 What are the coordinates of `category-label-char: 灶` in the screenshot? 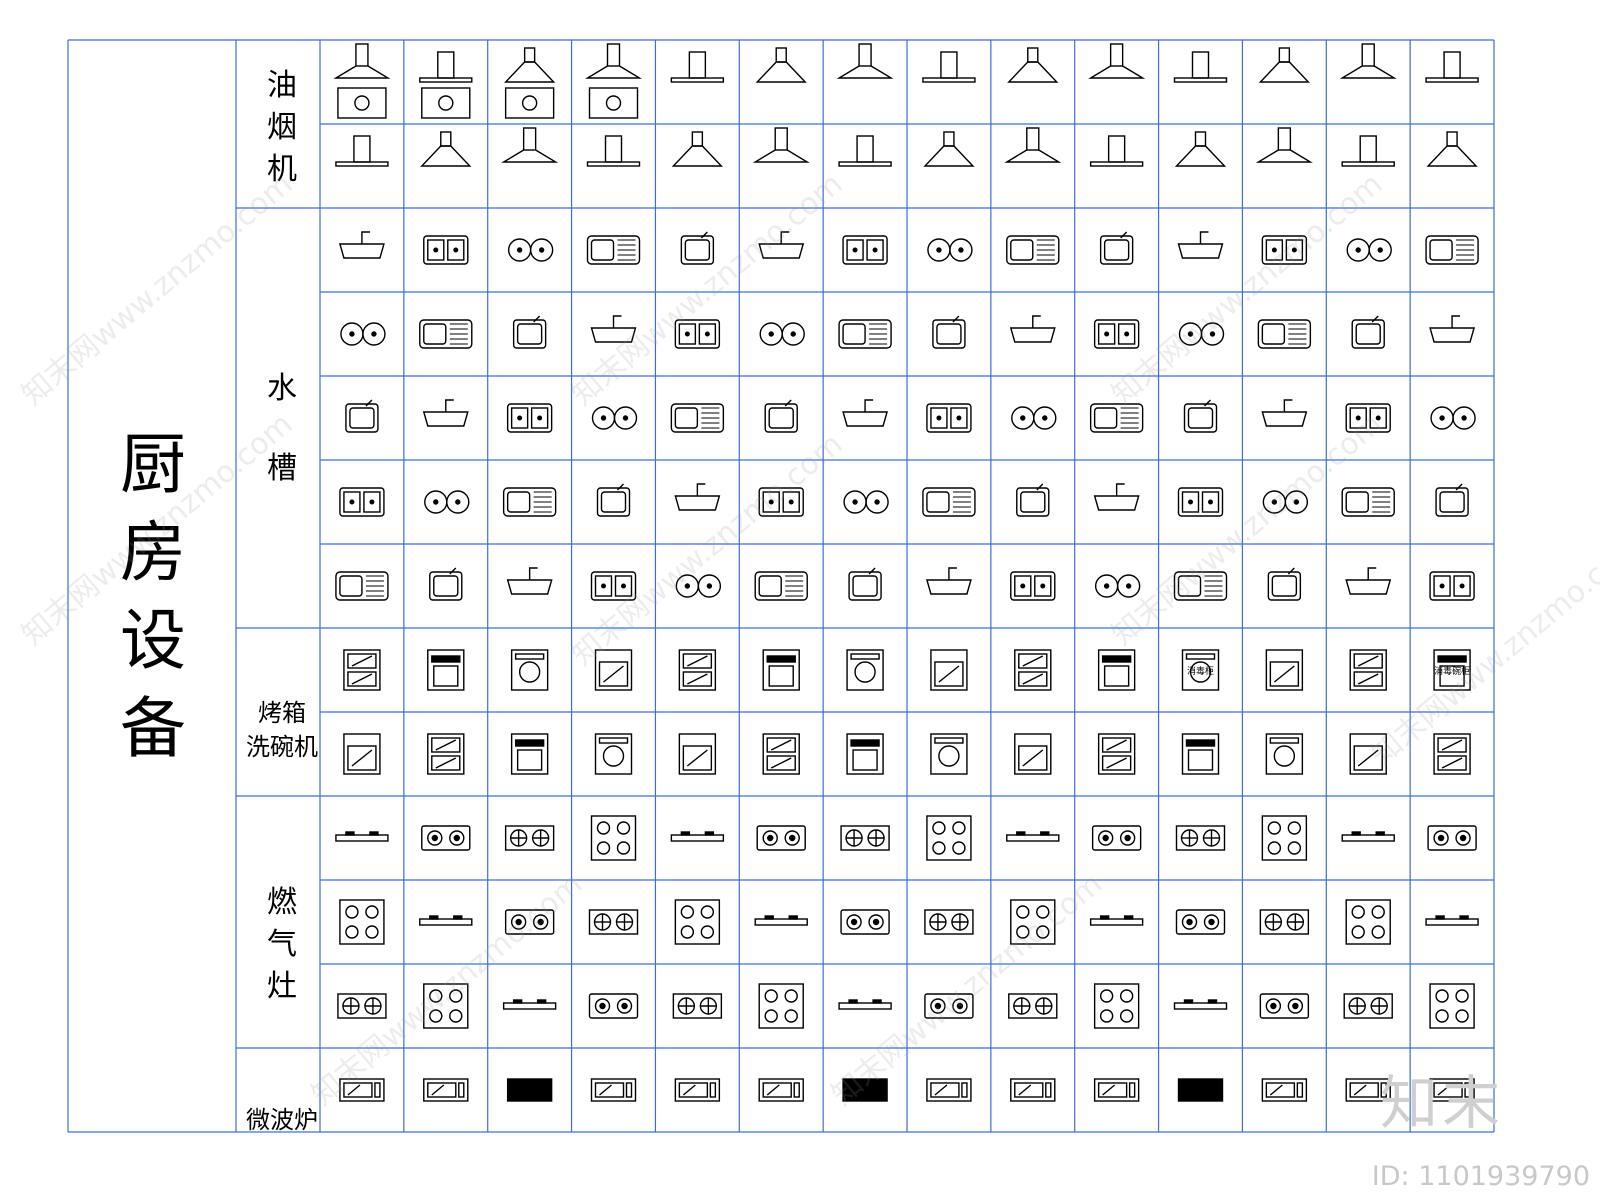 It's located at (282, 986).